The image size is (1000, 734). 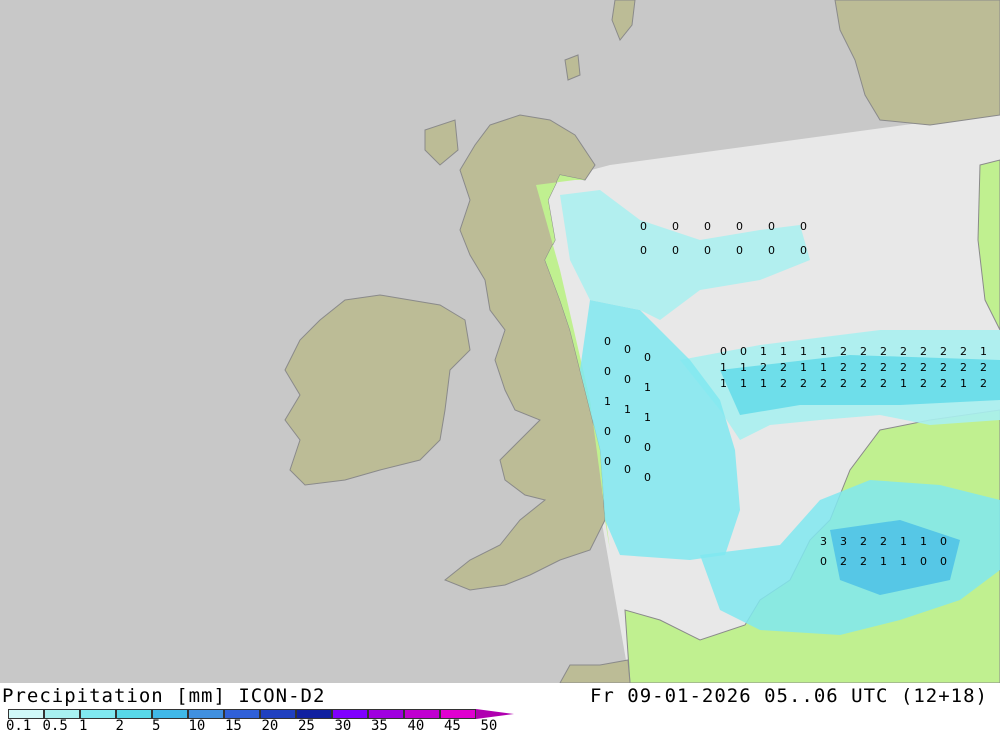 What do you see at coordinates (19, 726) in the screenshot?
I see `legend-tick-label: 0.1` at bounding box center [19, 726].